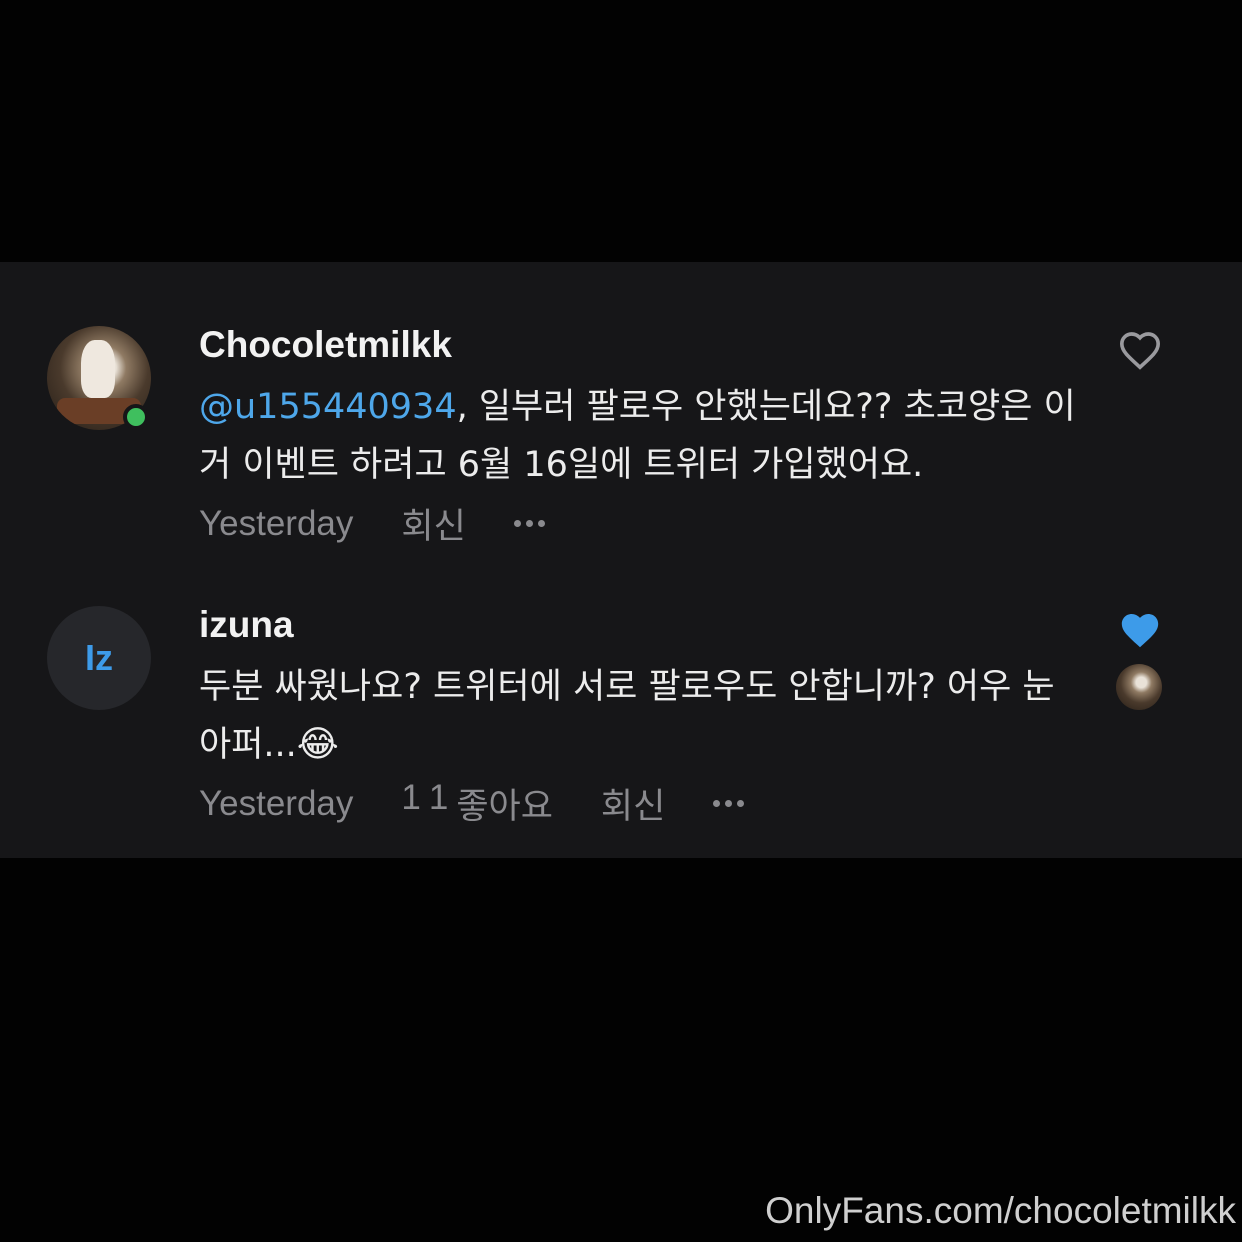  I want to click on heart-outline-icon, so click(1140, 350).